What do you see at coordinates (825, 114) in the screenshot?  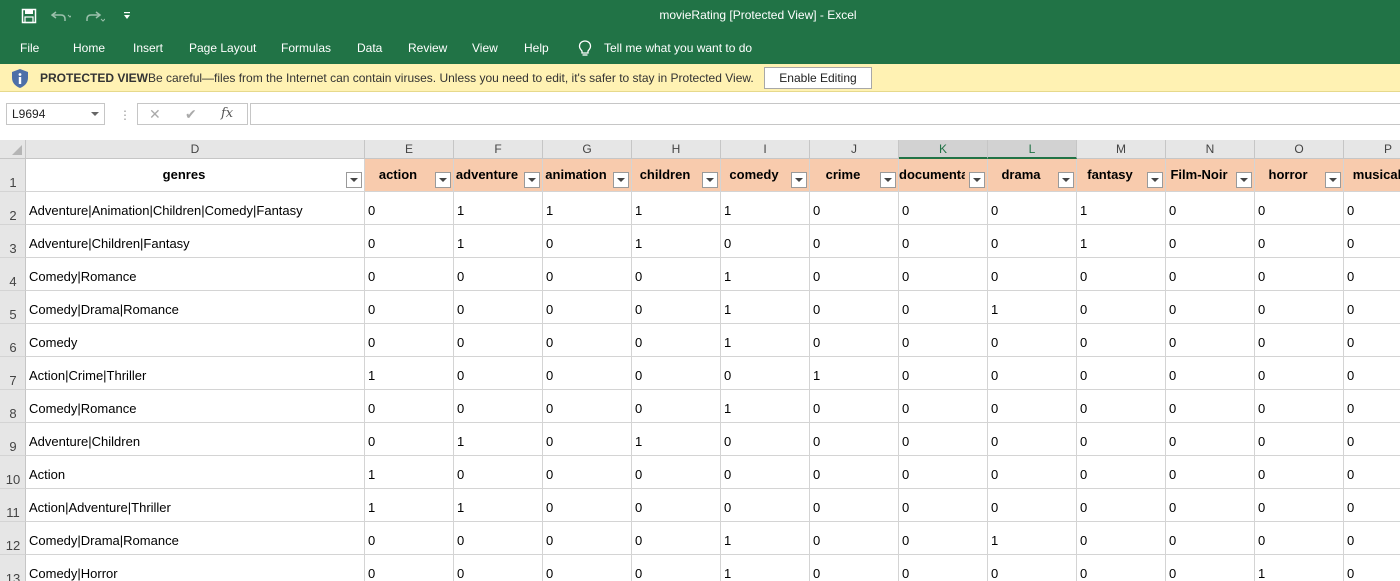 I see `formula-input` at bounding box center [825, 114].